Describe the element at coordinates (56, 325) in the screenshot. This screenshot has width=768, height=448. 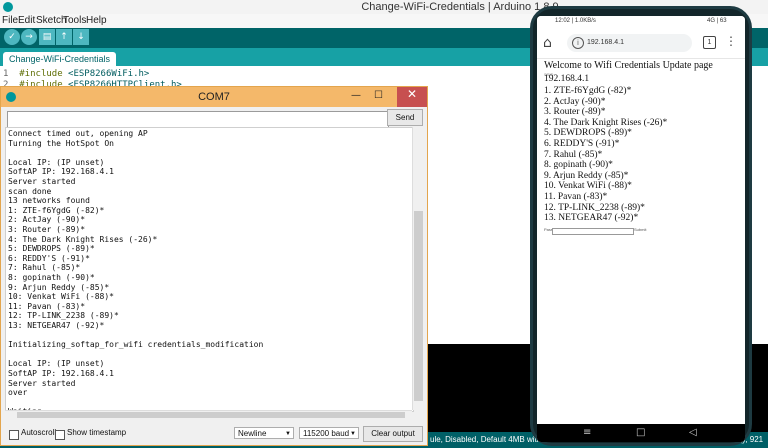
I see `serial-output-line: 13: NETGEAR47 (-92)*` at that location.